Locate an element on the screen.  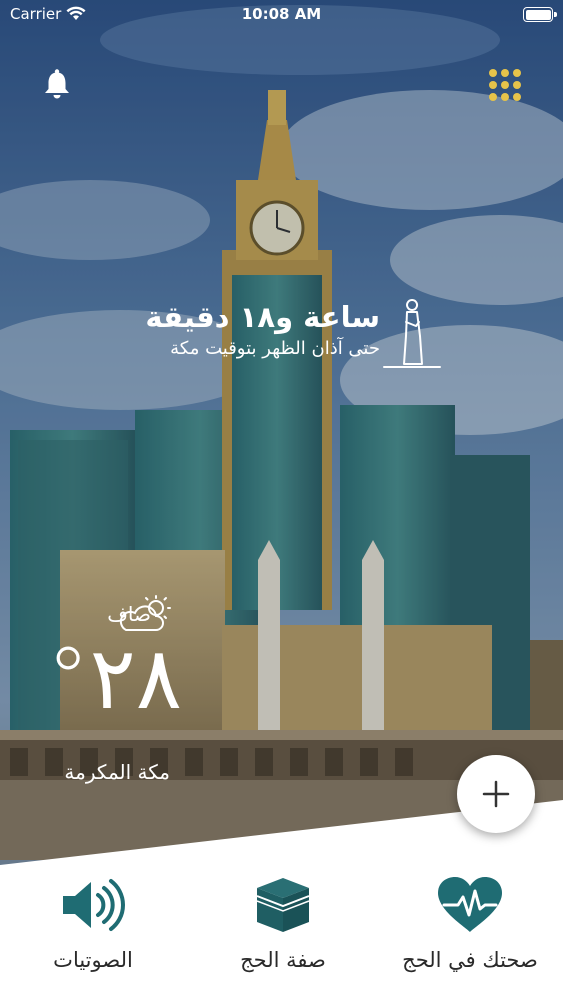
grid-menu-icon is located at coordinates (505, 85).